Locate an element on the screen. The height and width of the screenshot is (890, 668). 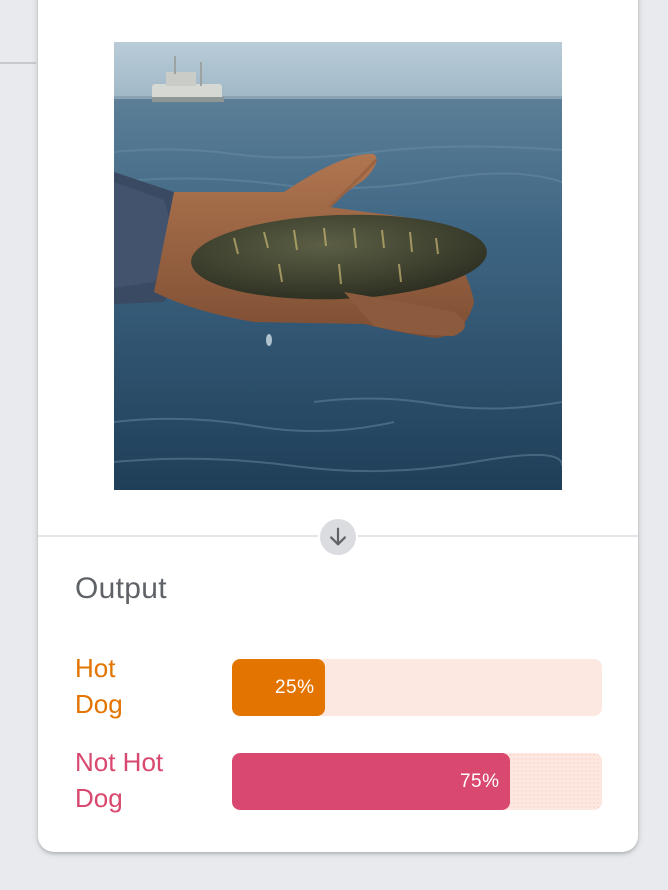
prediction-percent-hot-dog: 25% is located at coordinates (294, 687).